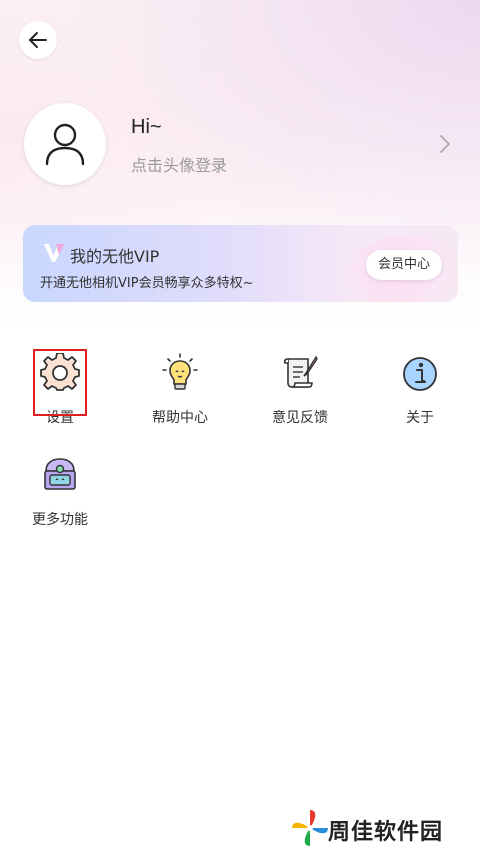 This screenshot has height=853, width=480. I want to click on watermark: 周佳软件园, so click(380, 828).